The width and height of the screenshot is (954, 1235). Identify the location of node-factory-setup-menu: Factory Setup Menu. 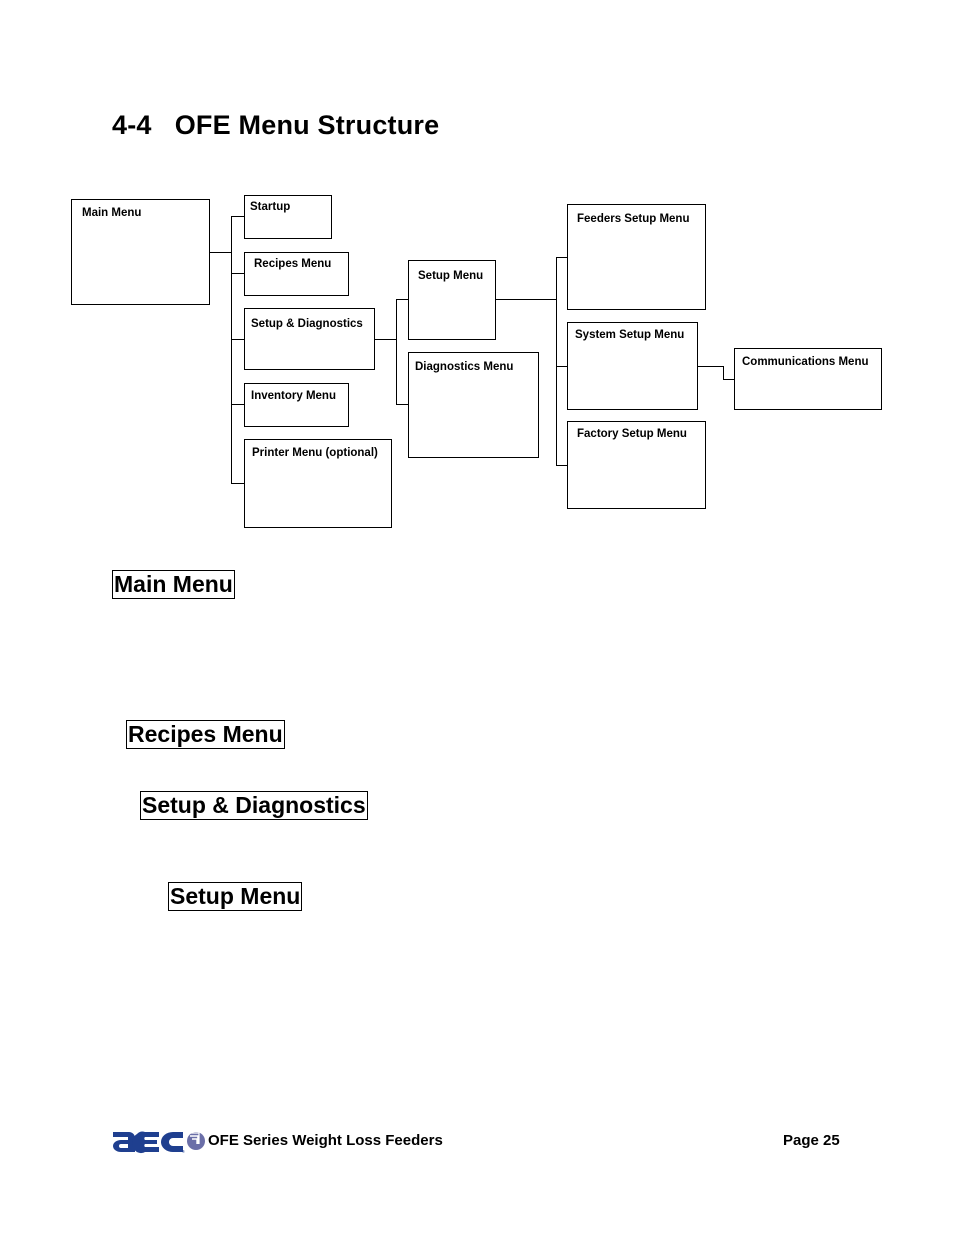
(636, 465).